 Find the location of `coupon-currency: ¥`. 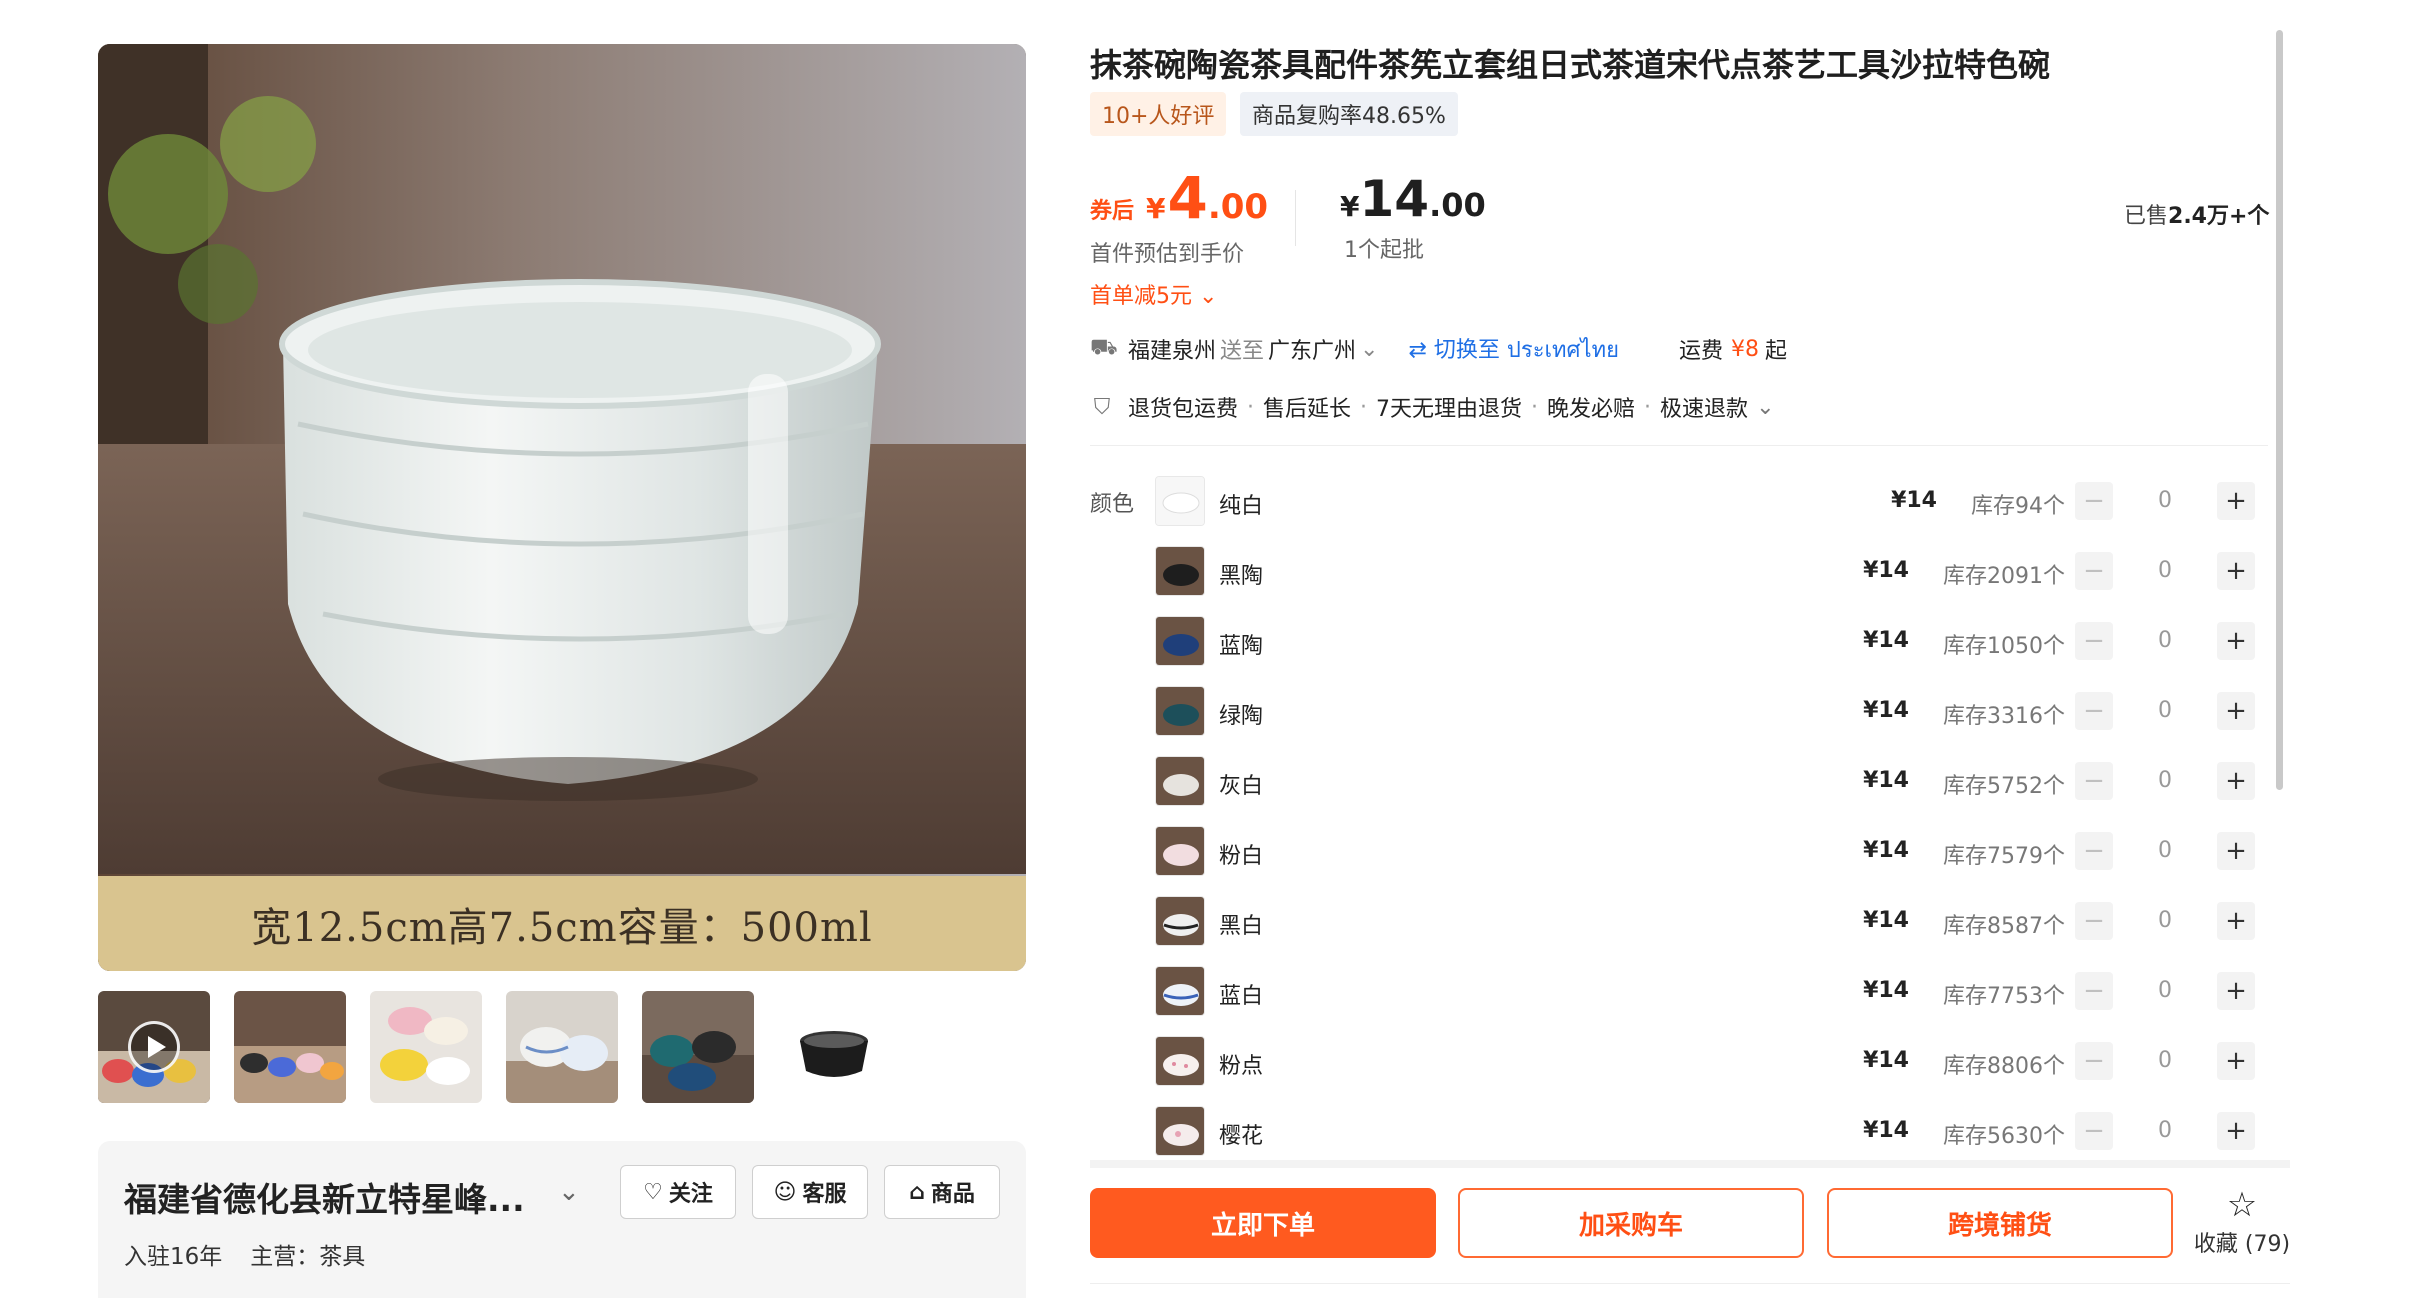

coupon-currency: ¥ is located at coordinates (1156, 208).